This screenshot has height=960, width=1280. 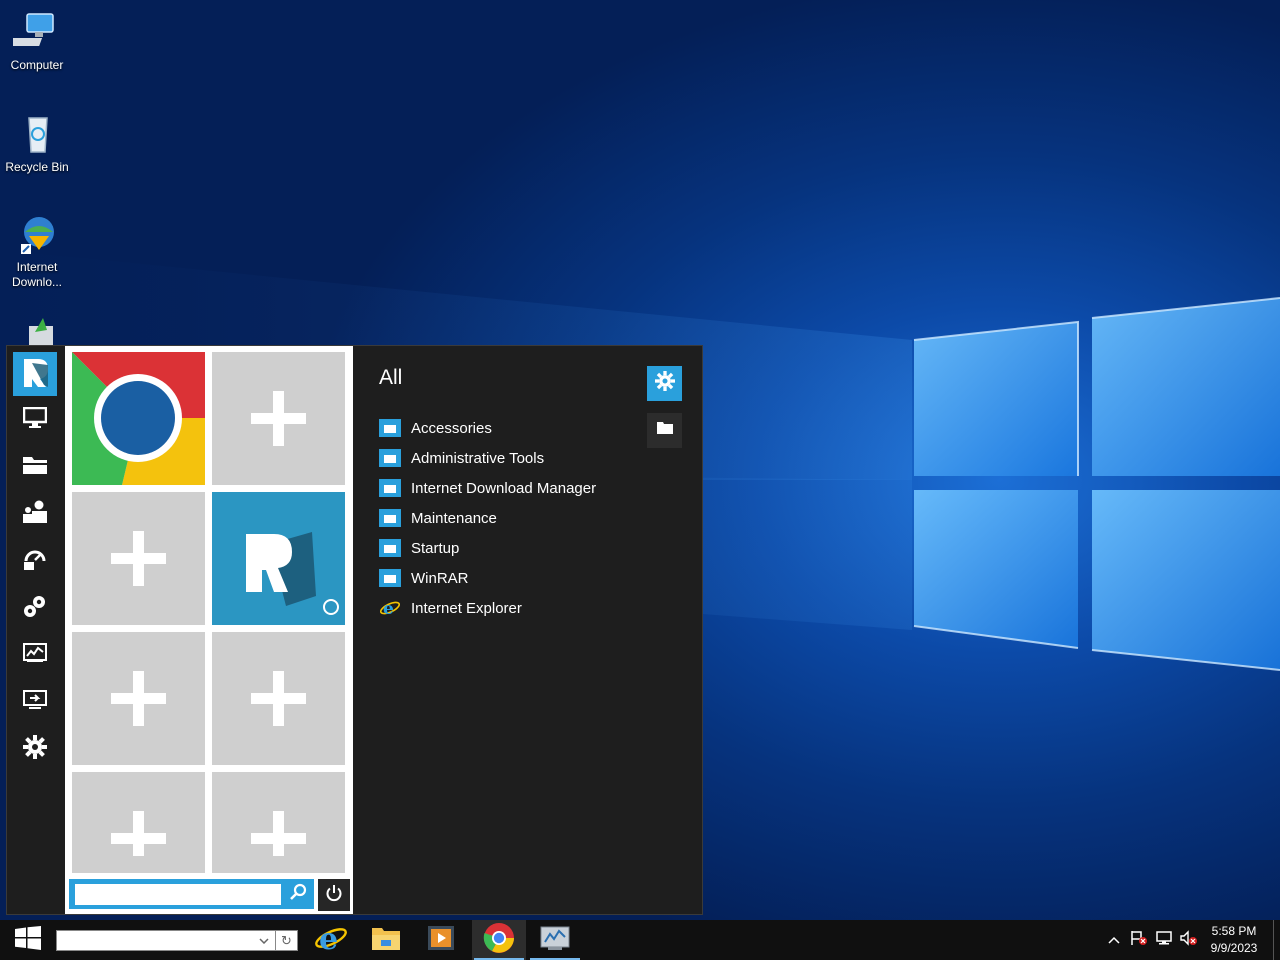 What do you see at coordinates (466, 608) in the screenshot?
I see `program-item-label: Internet Explorer` at bounding box center [466, 608].